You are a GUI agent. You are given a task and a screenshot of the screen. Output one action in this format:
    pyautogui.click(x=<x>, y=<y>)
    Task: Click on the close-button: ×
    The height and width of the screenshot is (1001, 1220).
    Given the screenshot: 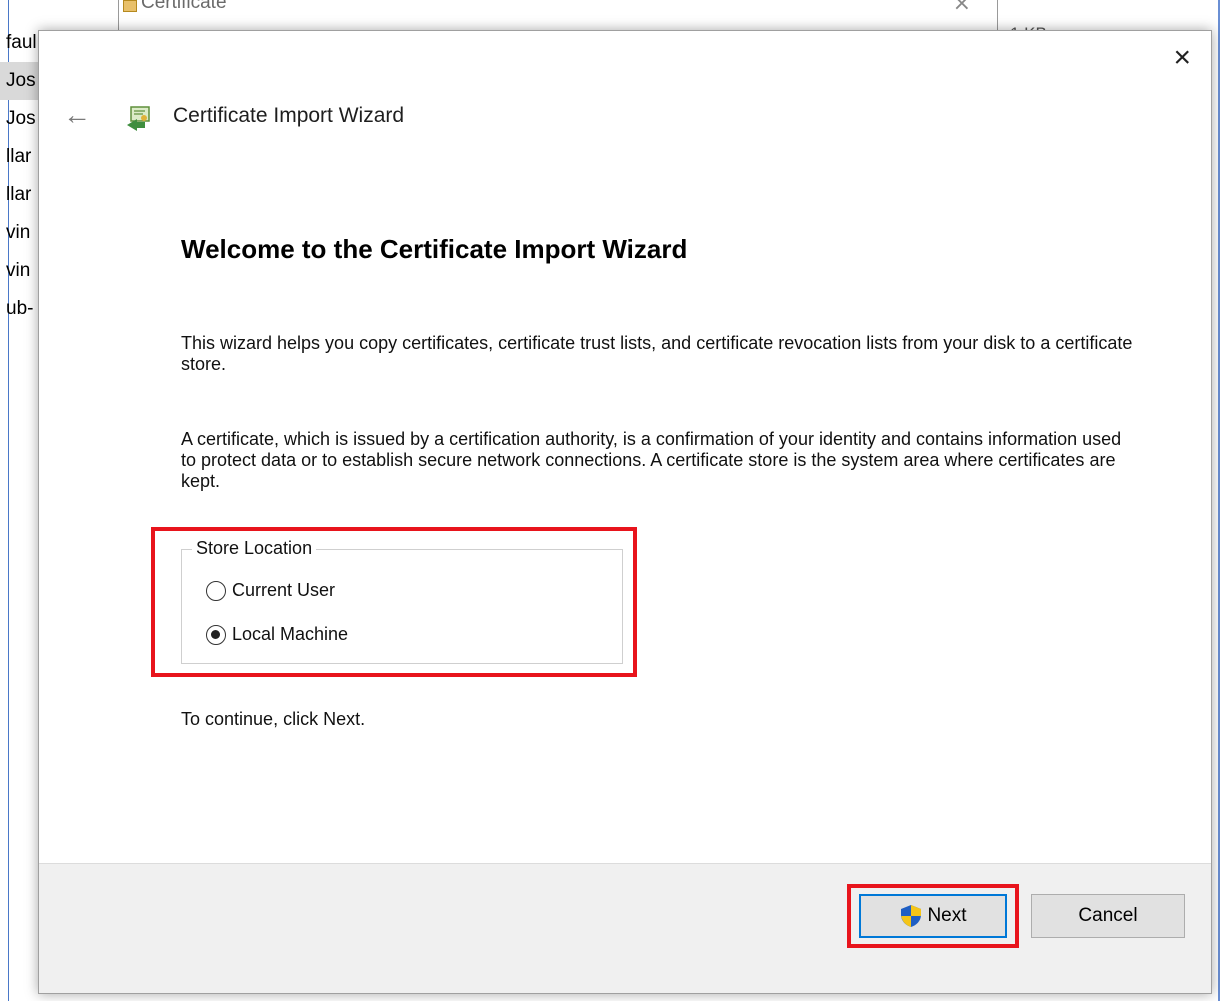 What is the action you would take?
    pyautogui.click(x=1182, y=58)
    